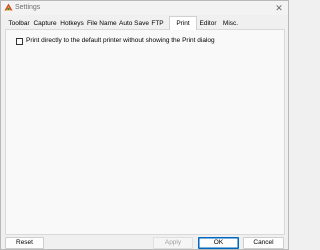 The width and height of the screenshot is (320, 250). I want to click on tab-editor: Editor, so click(208, 23).